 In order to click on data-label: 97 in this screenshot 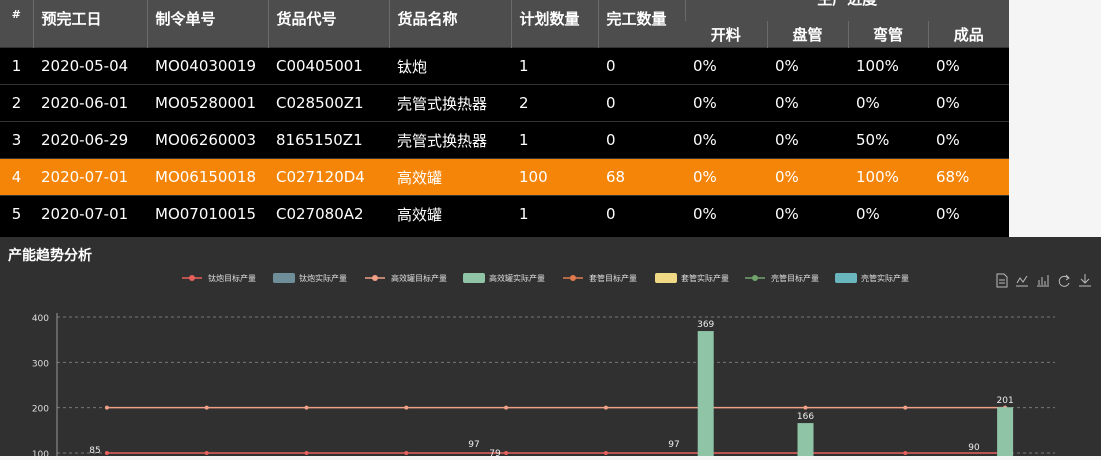, I will do `click(673, 445)`.